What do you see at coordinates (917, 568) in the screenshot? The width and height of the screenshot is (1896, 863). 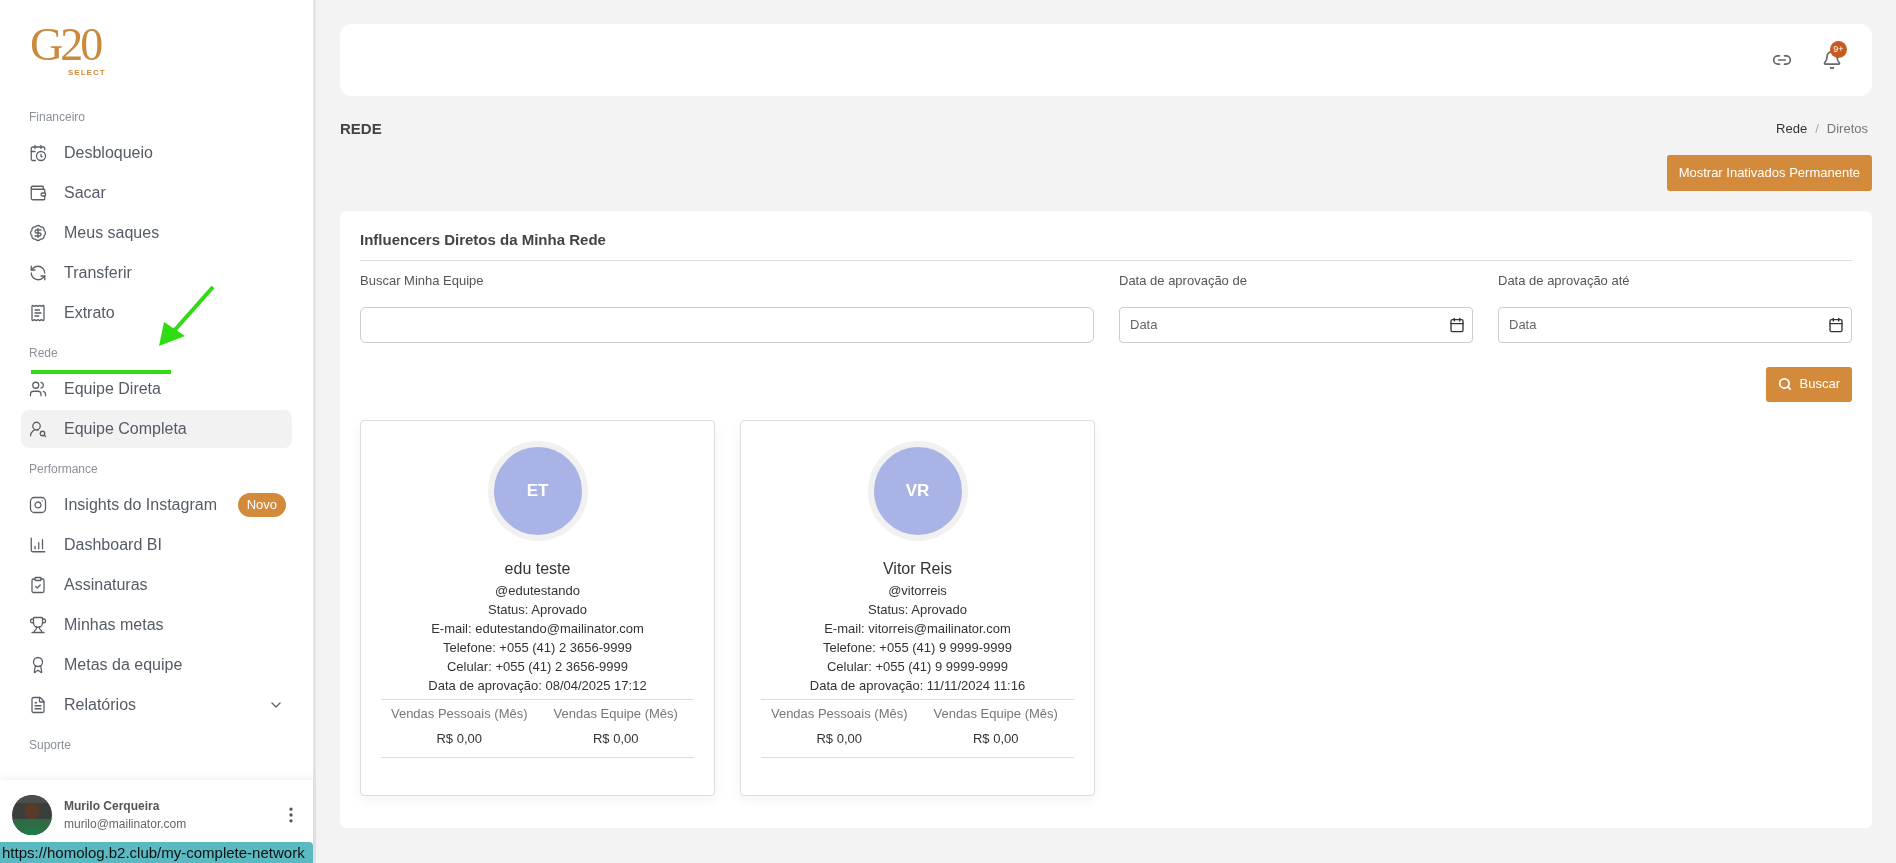 I see `member-name: Vitor Reis` at bounding box center [917, 568].